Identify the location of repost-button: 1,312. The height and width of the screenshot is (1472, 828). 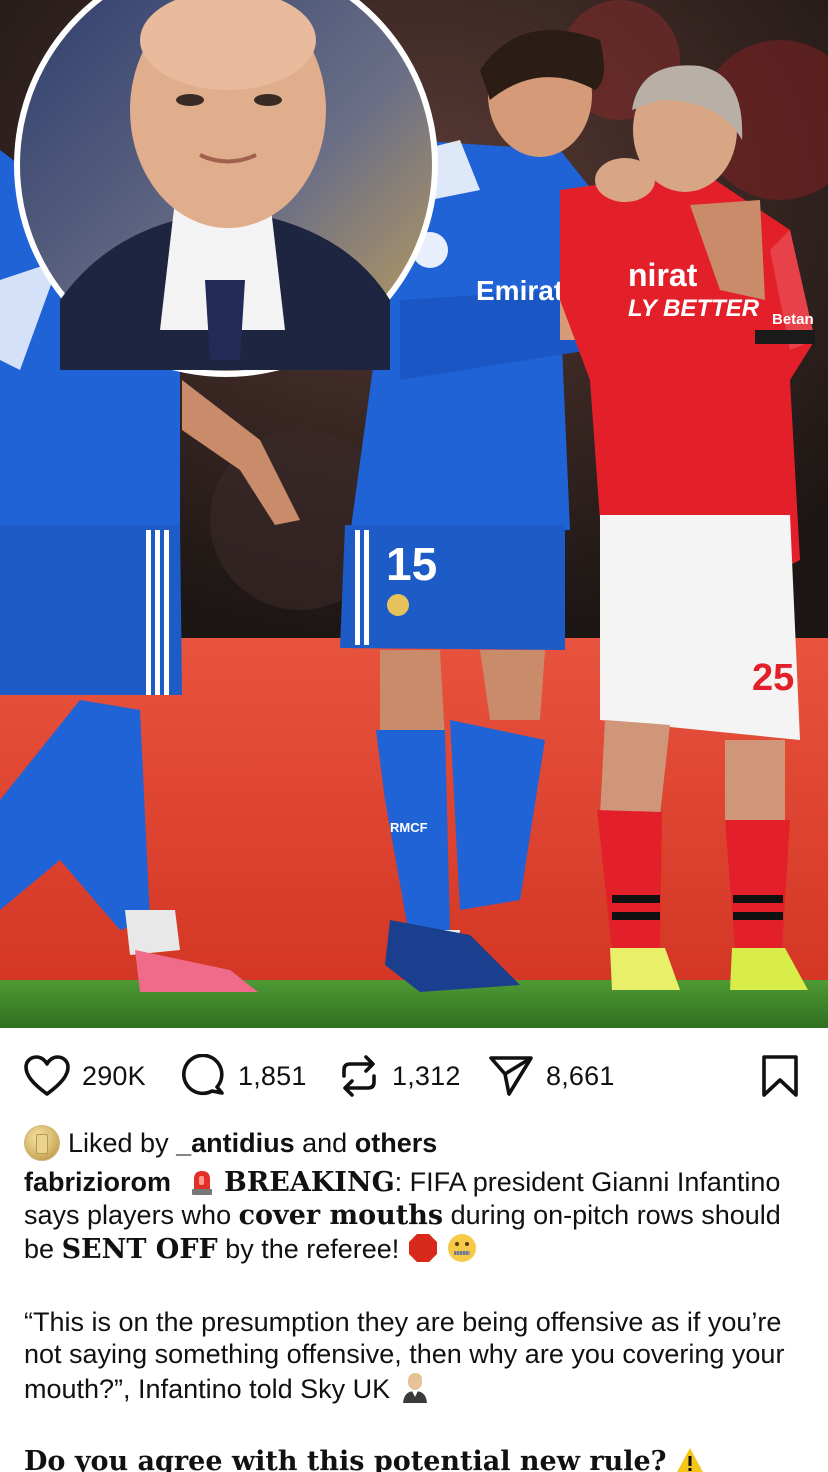
(399, 1076).